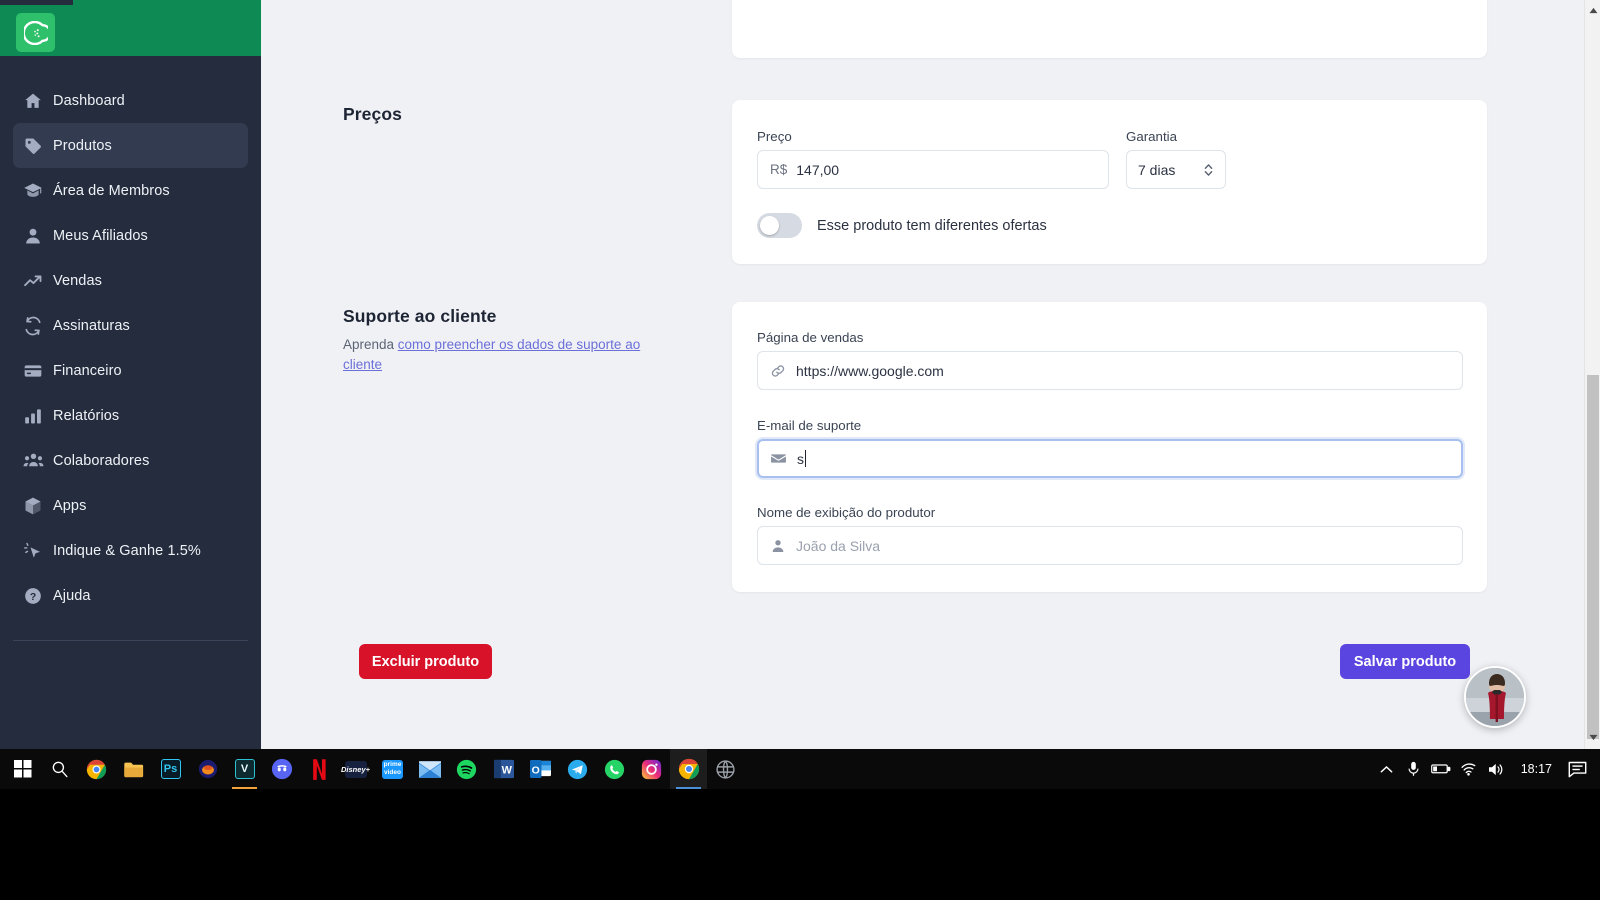  Describe the element at coordinates (130, 280) in the screenshot. I see `sidebar-item-vendas: Vendas` at that location.